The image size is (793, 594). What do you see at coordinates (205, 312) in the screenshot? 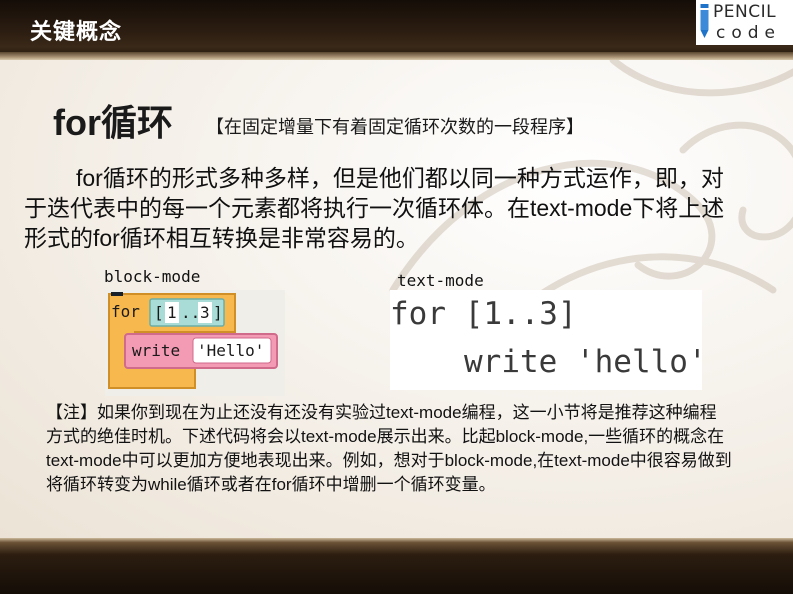
I see `range-end: 3` at bounding box center [205, 312].